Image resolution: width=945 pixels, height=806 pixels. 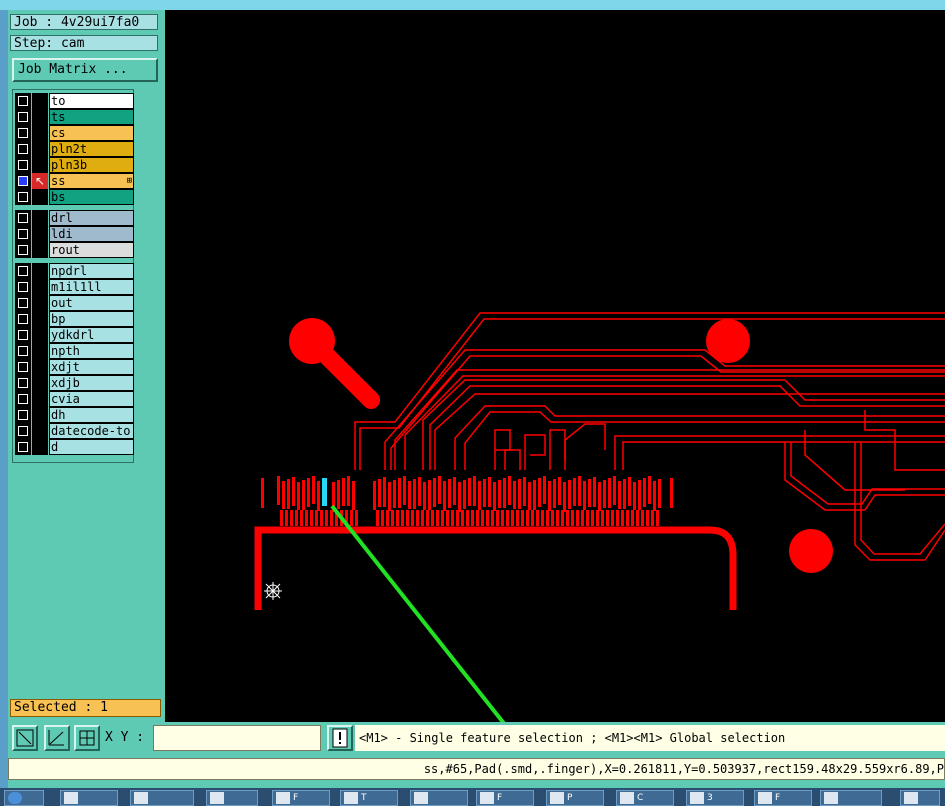 What do you see at coordinates (91, 218) in the screenshot?
I see `layer-name: drl` at bounding box center [91, 218].